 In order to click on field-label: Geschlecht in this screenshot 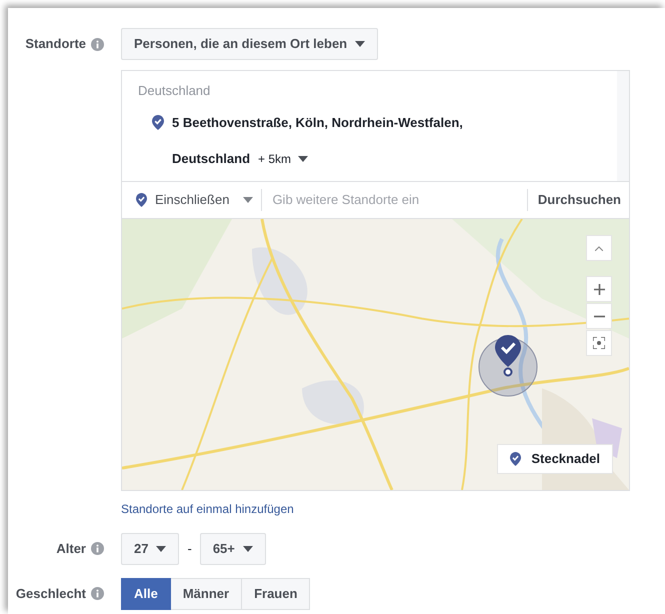, I will do `click(51, 593)`.